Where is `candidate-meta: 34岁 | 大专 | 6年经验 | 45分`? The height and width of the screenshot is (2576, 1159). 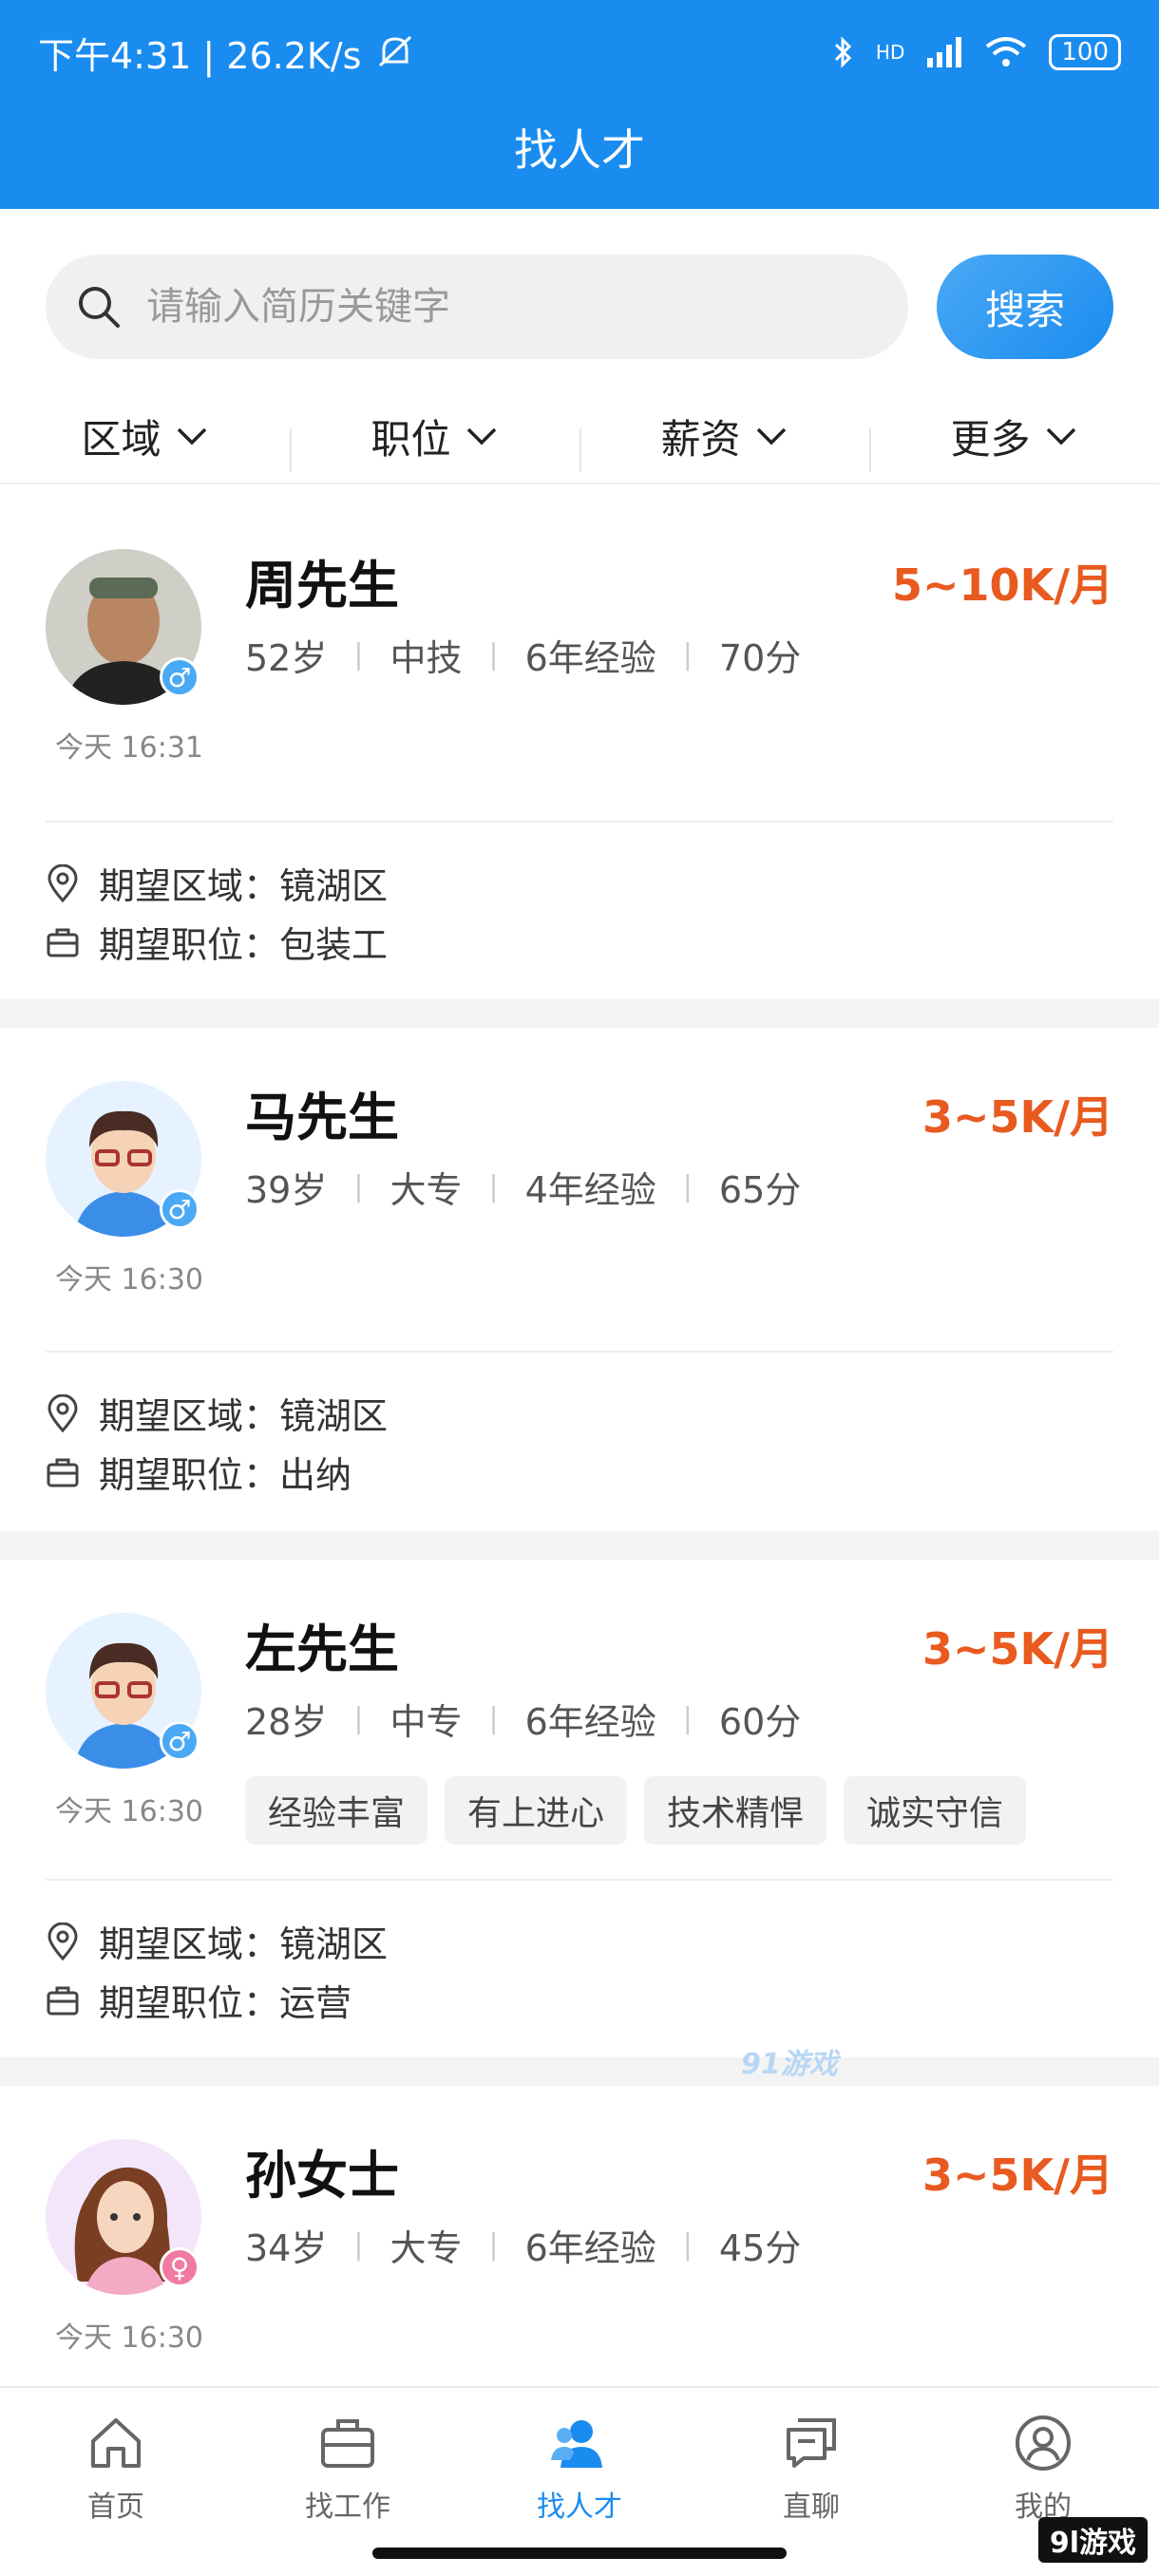
candidate-meta: 34岁 | 大专 | 6年经验 | 45分 is located at coordinates (523, 2245).